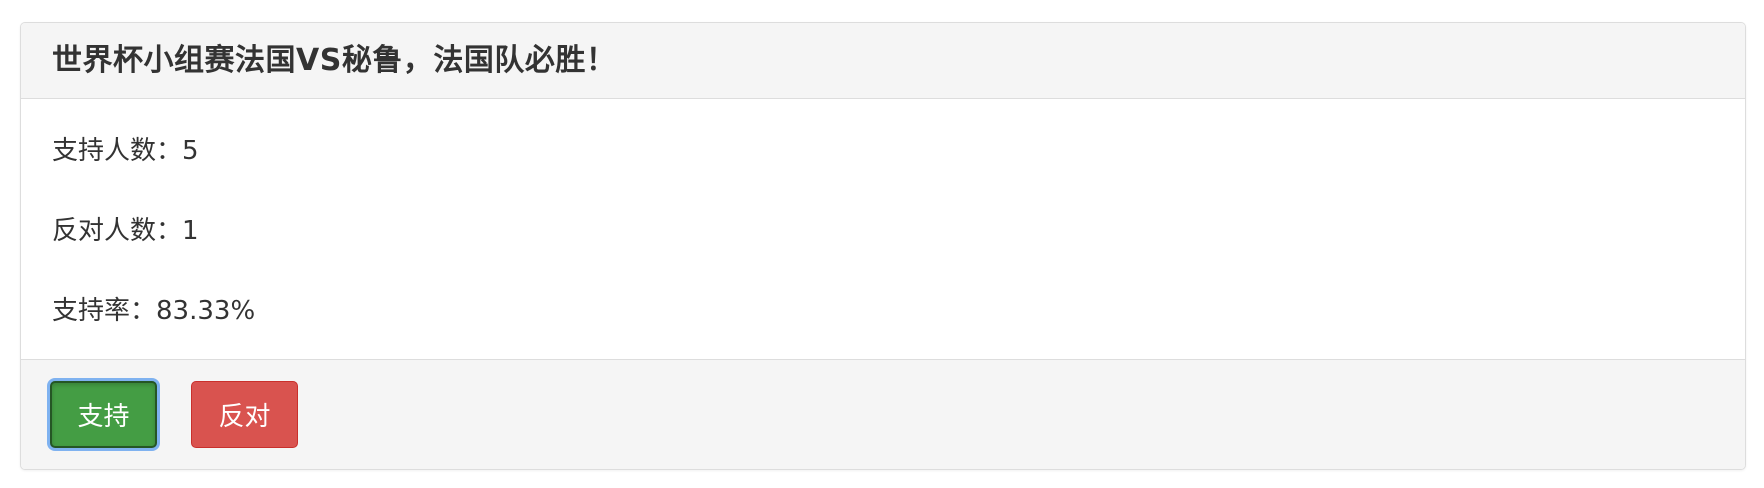 The image size is (1764, 488). Describe the element at coordinates (206, 311) in the screenshot. I see `support-rate-value: 83.33%` at that location.